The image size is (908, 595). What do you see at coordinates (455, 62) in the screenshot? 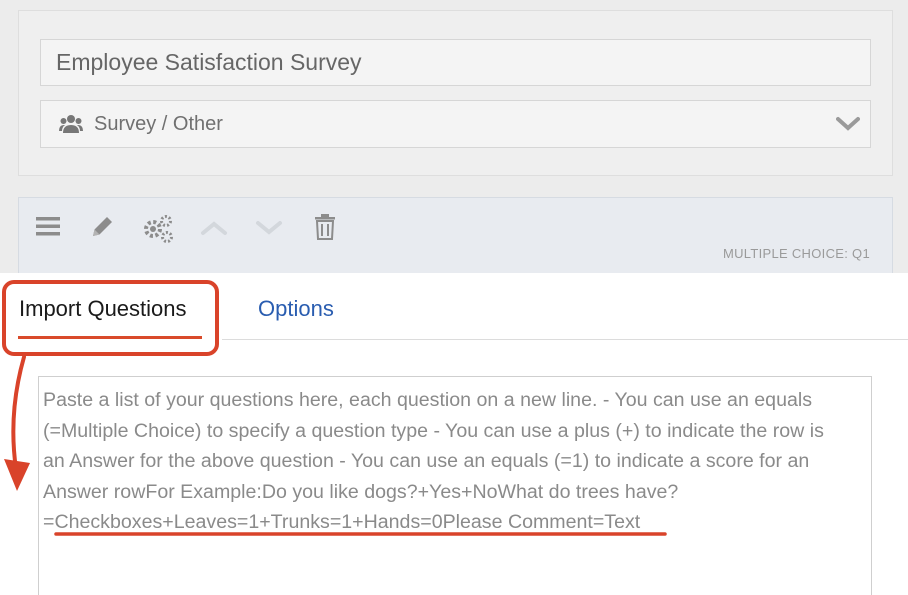
I see `survey-title-input` at bounding box center [455, 62].